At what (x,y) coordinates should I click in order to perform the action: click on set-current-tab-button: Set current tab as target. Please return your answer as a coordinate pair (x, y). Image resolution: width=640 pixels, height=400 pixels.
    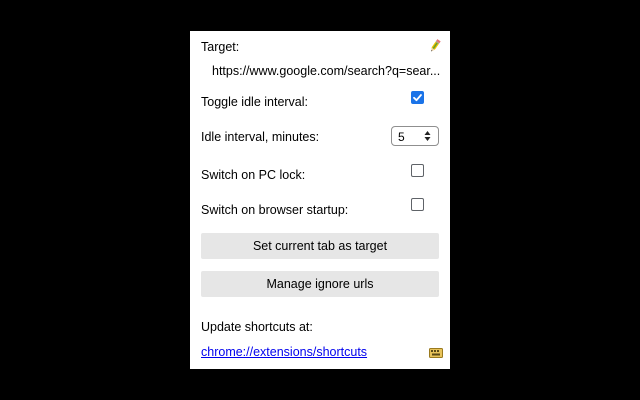
    Looking at the image, I should click on (320, 246).